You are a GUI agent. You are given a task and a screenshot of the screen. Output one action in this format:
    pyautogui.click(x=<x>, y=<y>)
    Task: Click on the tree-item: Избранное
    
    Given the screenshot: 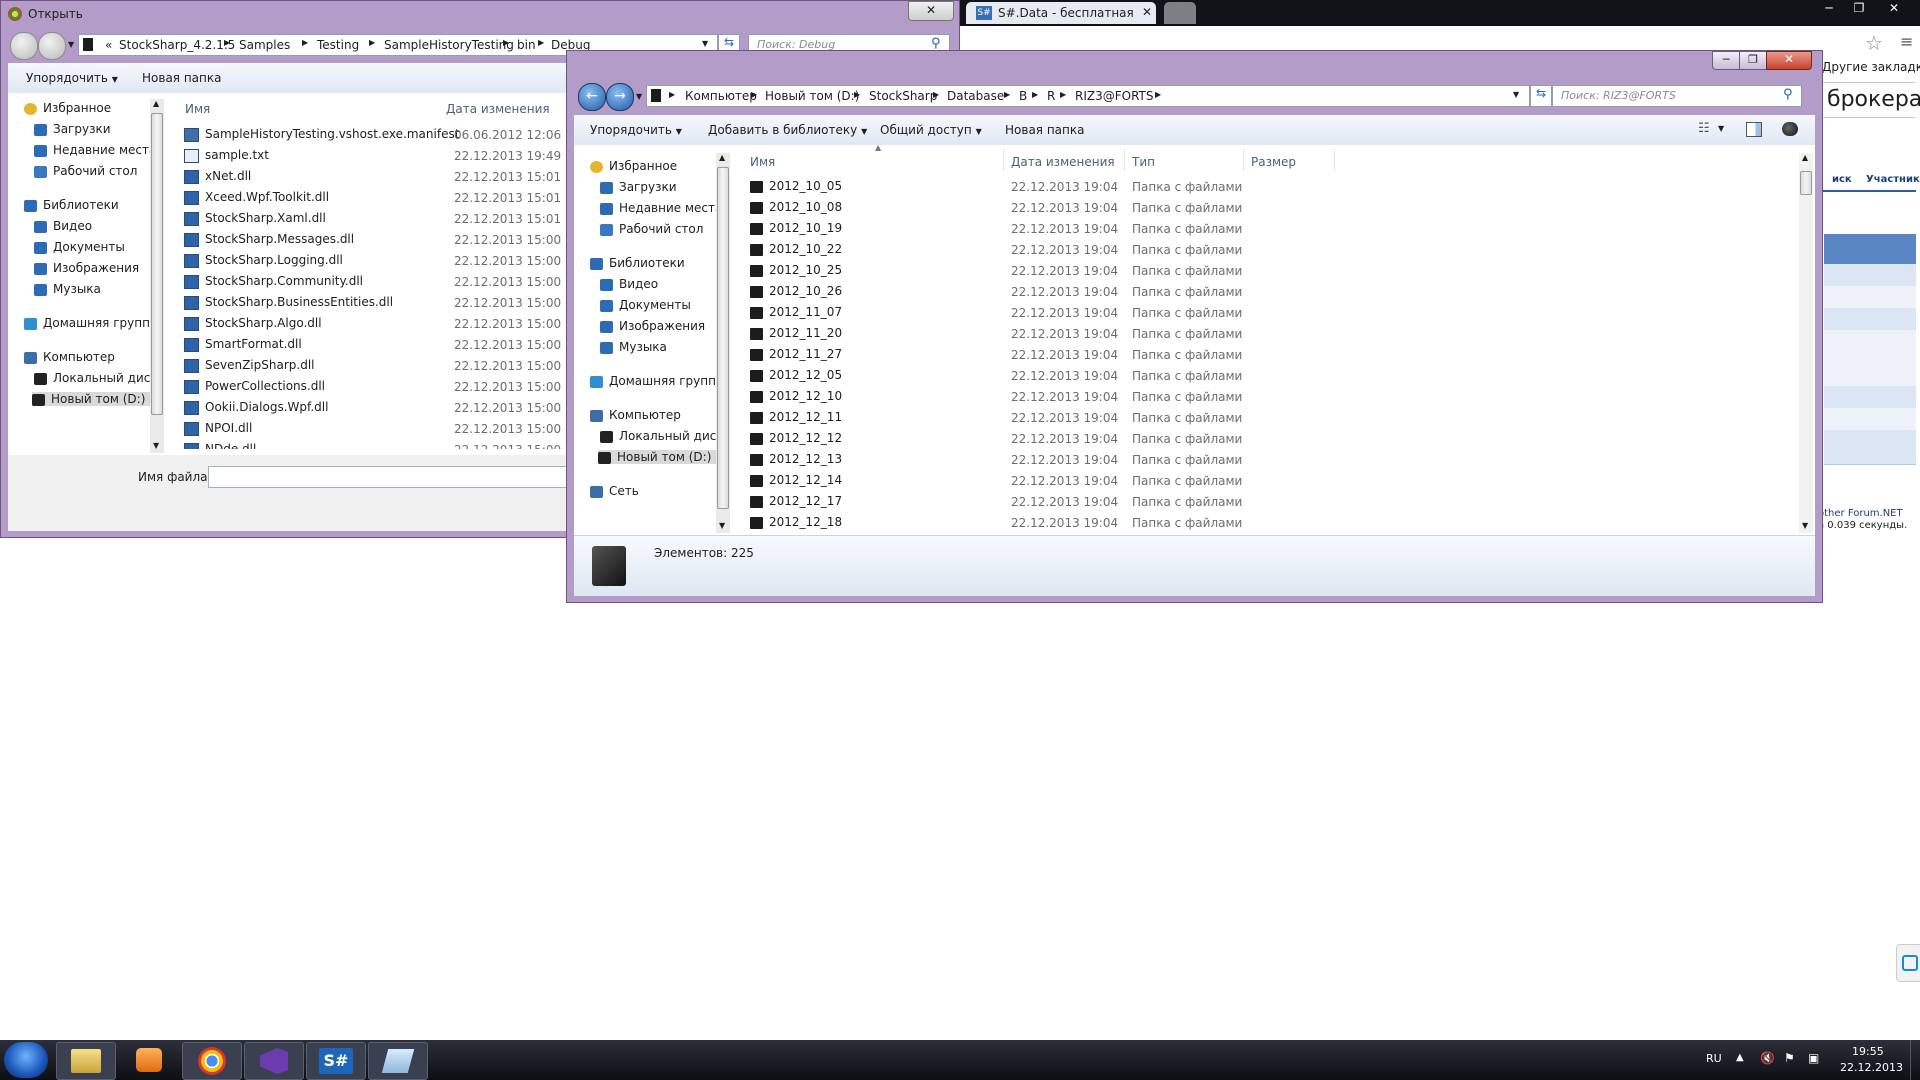 What is the action you would take?
    pyautogui.click(x=67, y=108)
    